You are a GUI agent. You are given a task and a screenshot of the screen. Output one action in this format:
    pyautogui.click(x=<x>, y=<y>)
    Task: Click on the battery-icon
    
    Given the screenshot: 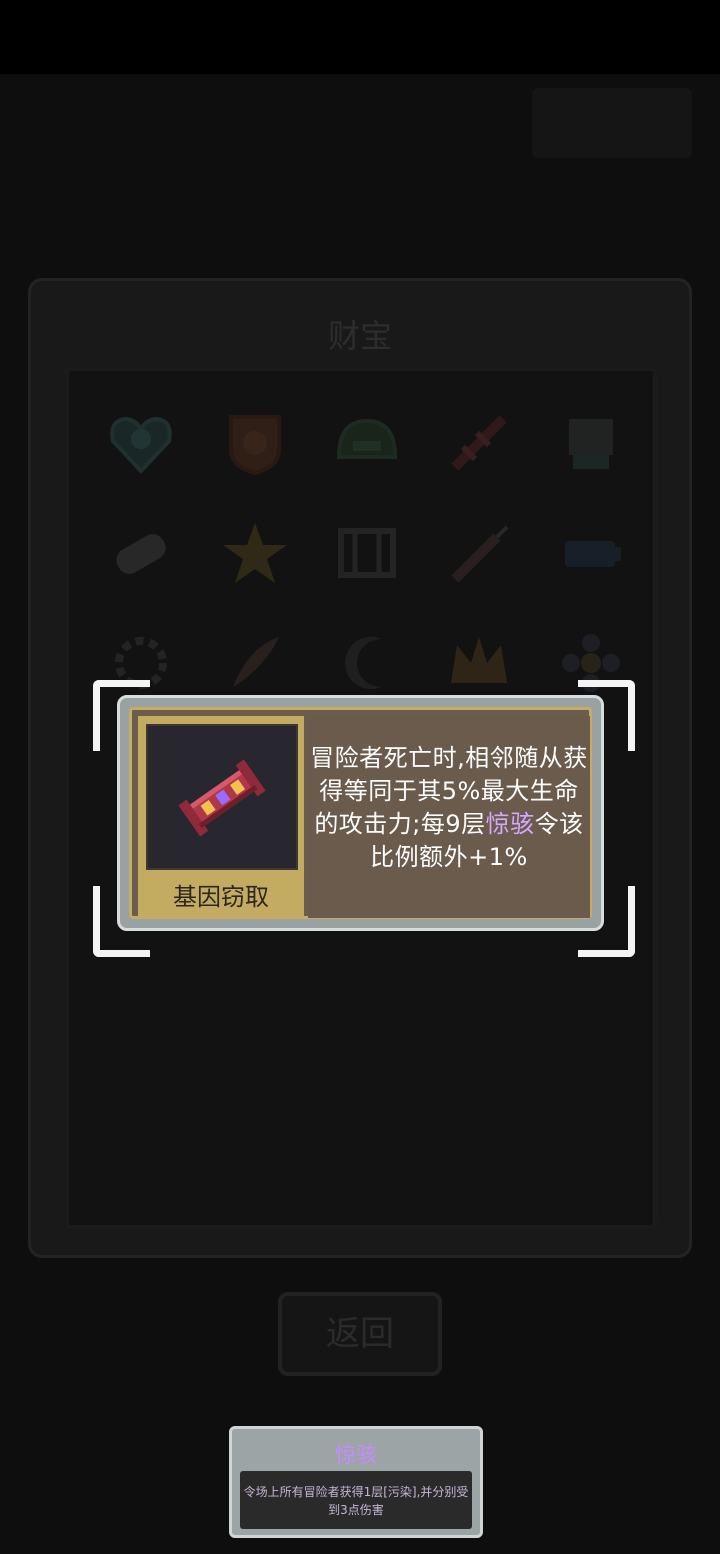 What is the action you would take?
    pyautogui.click(x=591, y=553)
    